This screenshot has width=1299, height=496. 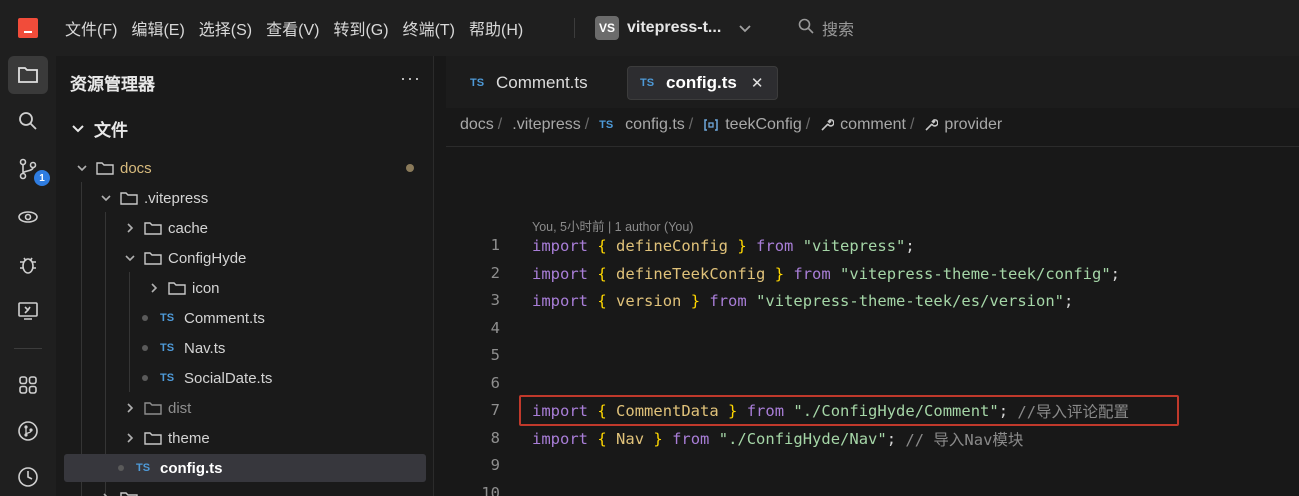 I want to click on menu-help: 帮助(H), so click(x=496, y=28).